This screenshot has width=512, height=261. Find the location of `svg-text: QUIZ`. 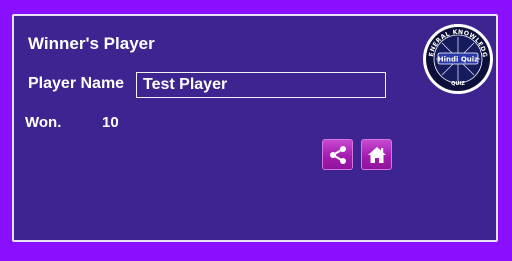

svg-text: QUIZ is located at coordinates (458, 84).